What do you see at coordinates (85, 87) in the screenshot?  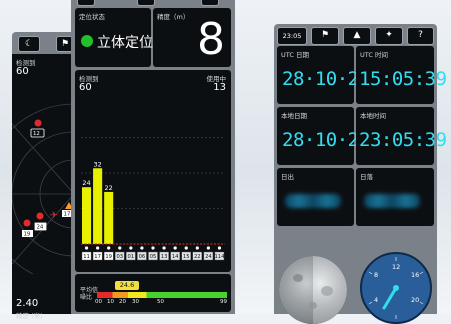 I see `chart-detected-value: 60` at bounding box center [85, 87].